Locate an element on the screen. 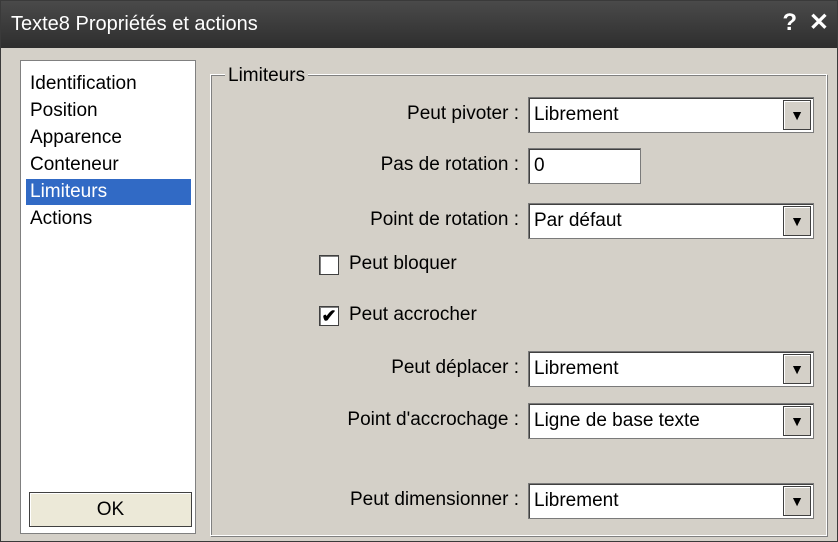 Image resolution: width=838 pixels, height=542 pixels. ok-button: OK is located at coordinates (110, 509).